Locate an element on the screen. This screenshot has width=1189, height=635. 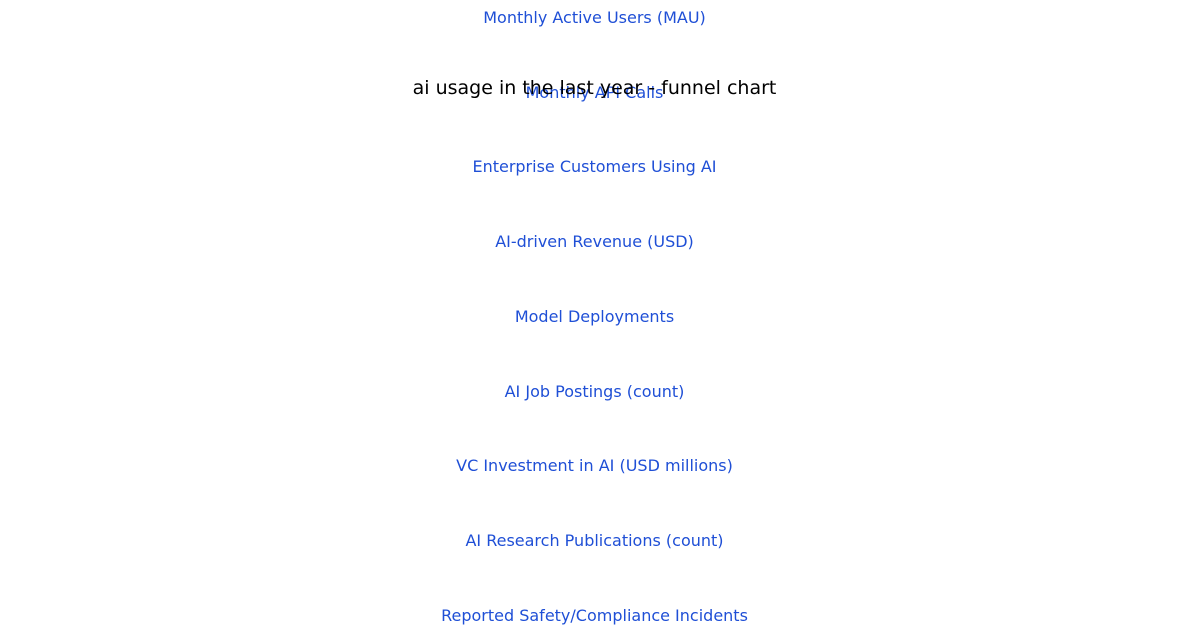
chart-title: ai usage in the last year - funnel chart is located at coordinates (594, 88).